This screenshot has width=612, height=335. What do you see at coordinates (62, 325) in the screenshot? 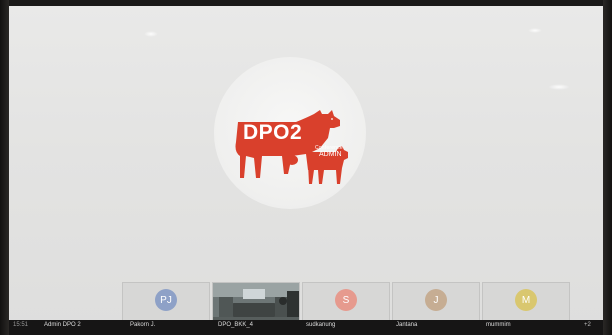
I see `active-speaker-name: Admin DPO 2` at bounding box center [62, 325].